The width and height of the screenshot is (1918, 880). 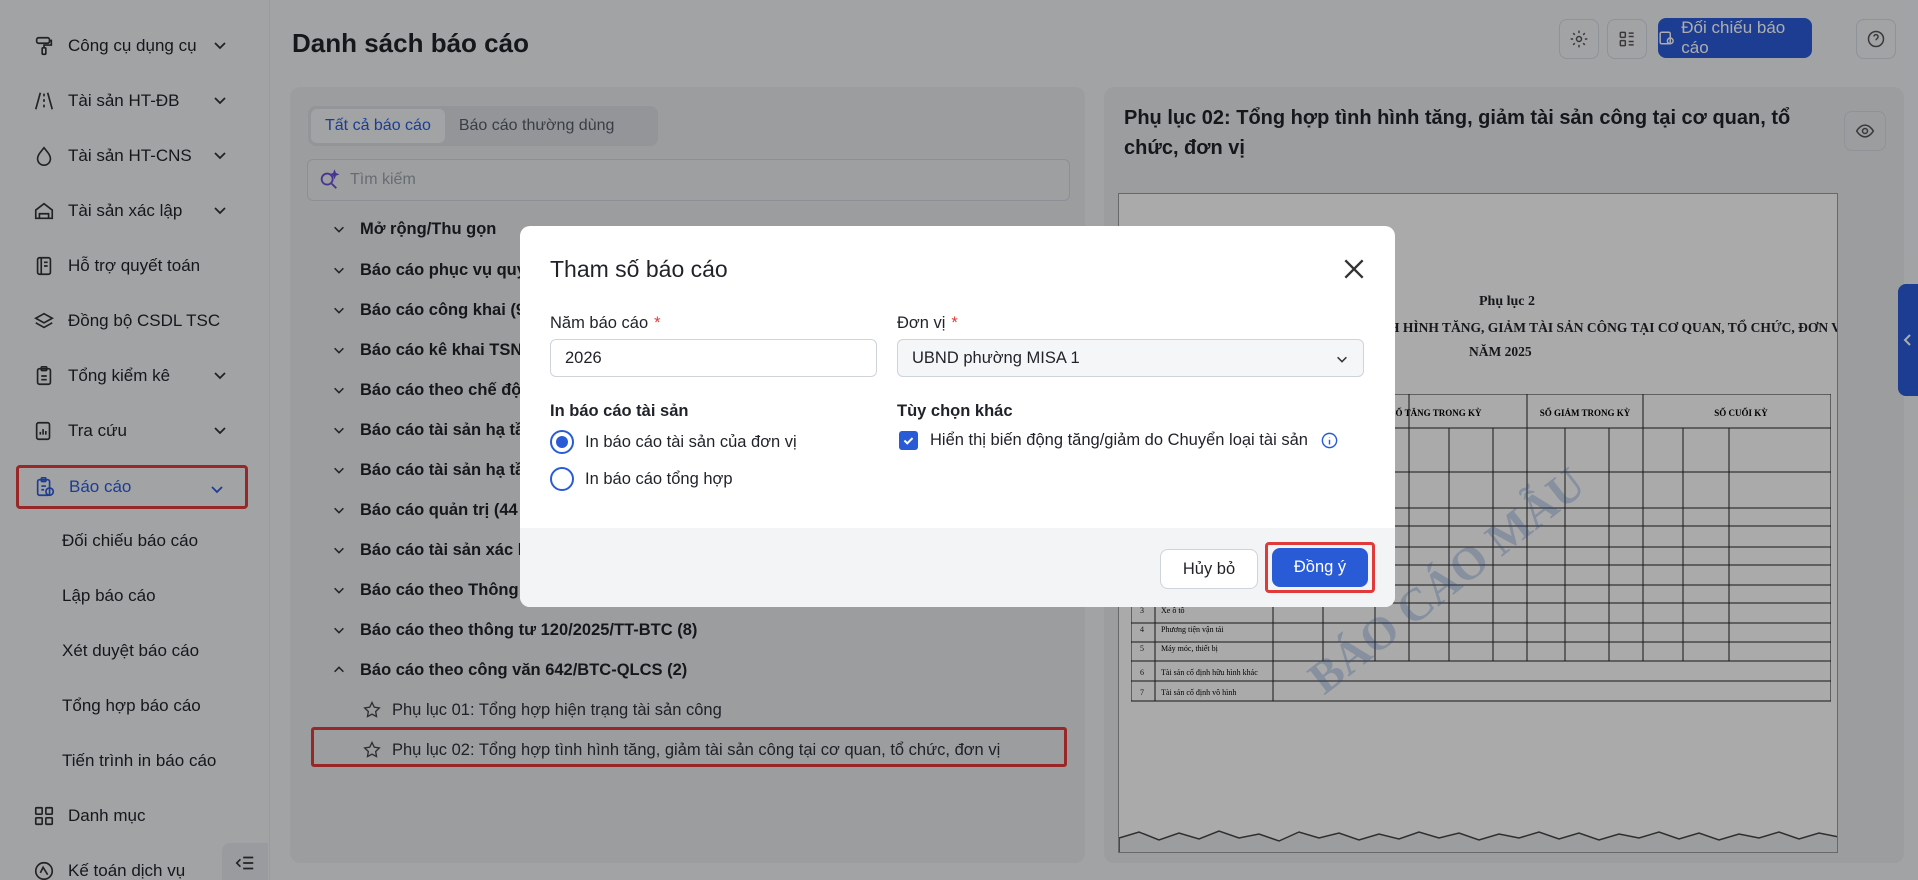 I want to click on unit-field-label: Đơn vị *, so click(x=927, y=323).